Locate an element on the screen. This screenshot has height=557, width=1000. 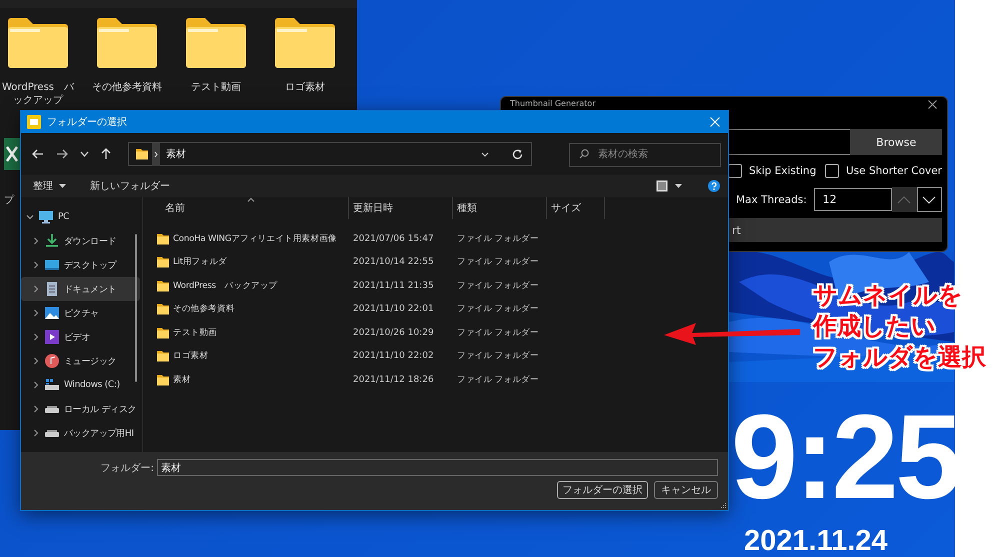
drive-icon is located at coordinates (52, 385).